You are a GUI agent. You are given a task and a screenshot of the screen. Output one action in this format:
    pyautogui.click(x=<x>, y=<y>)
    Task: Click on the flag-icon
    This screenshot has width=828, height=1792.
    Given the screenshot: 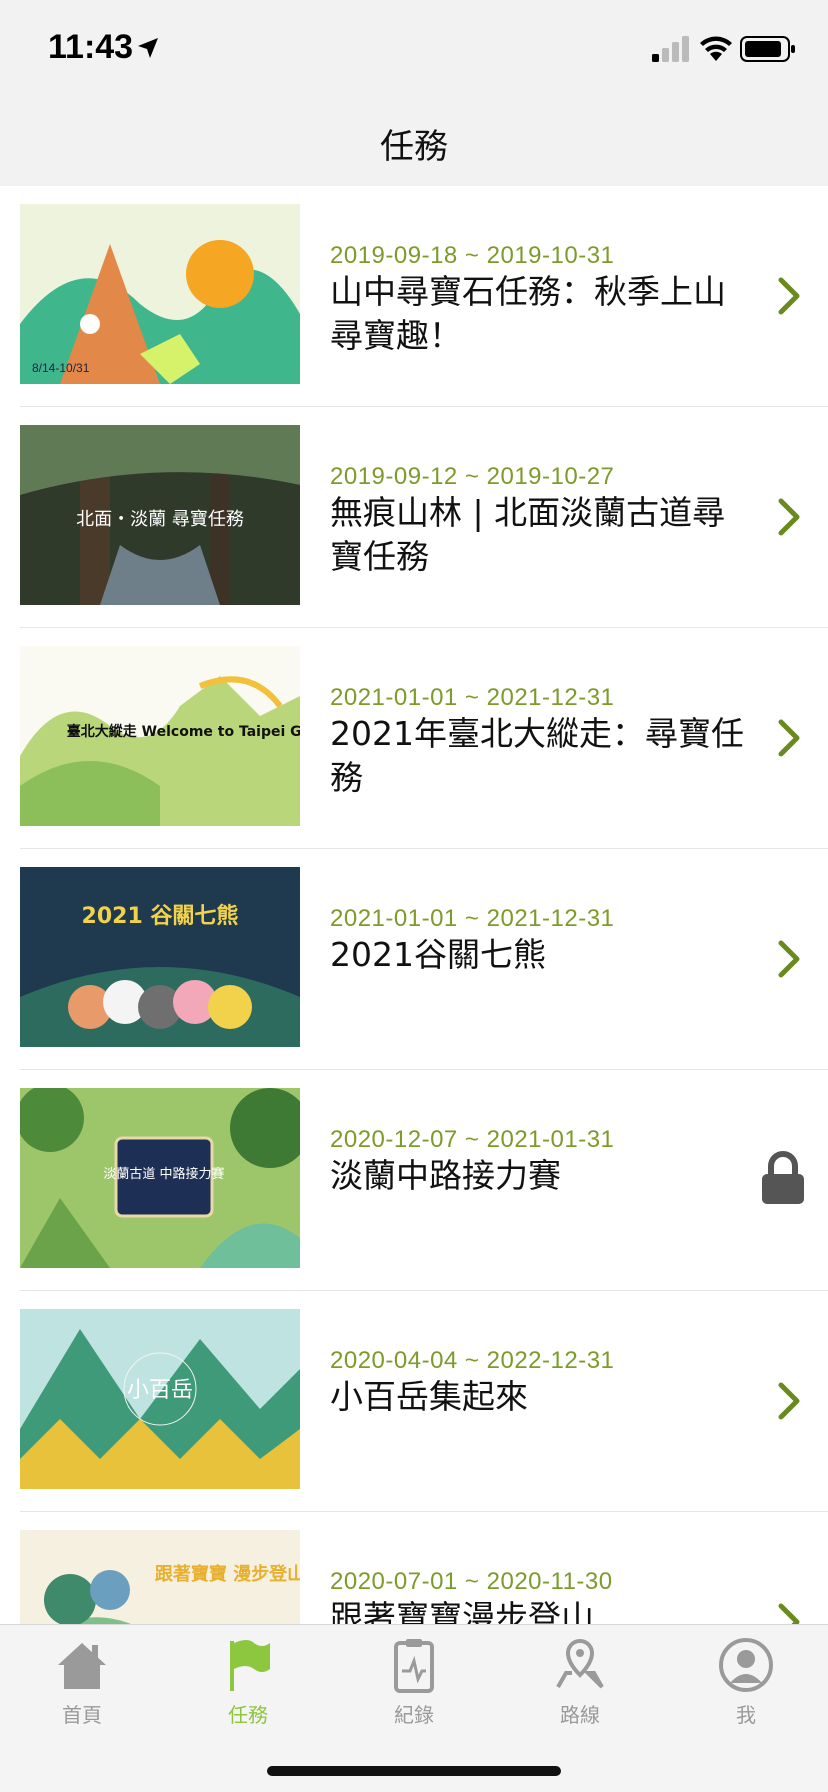 What is the action you would take?
    pyautogui.click(x=250, y=1665)
    